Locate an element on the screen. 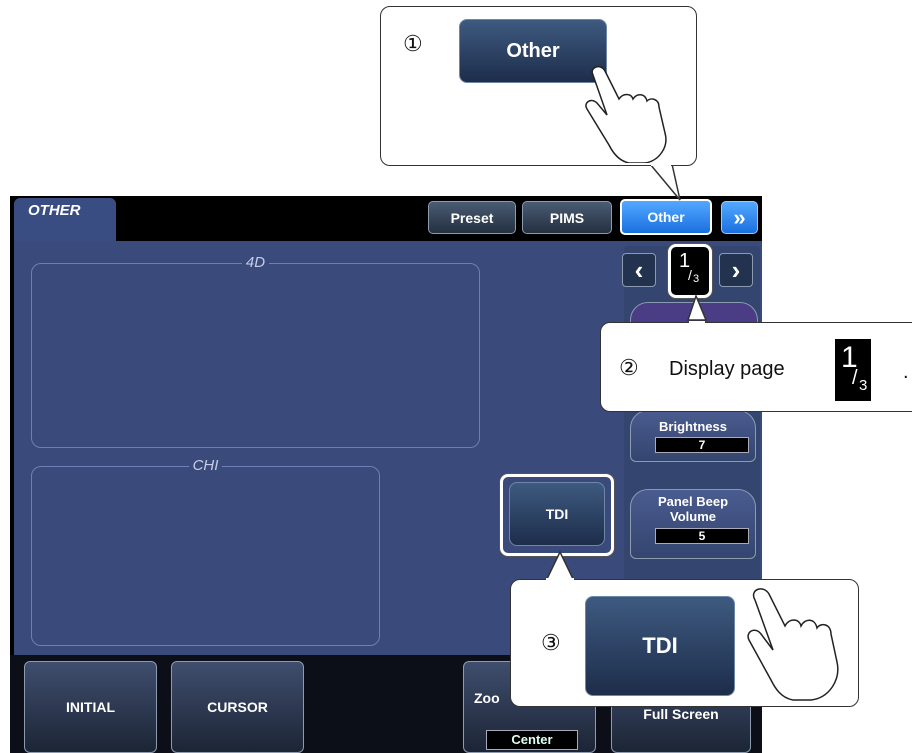  callout-step3: ③ TDI is located at coordinates (684, 643).